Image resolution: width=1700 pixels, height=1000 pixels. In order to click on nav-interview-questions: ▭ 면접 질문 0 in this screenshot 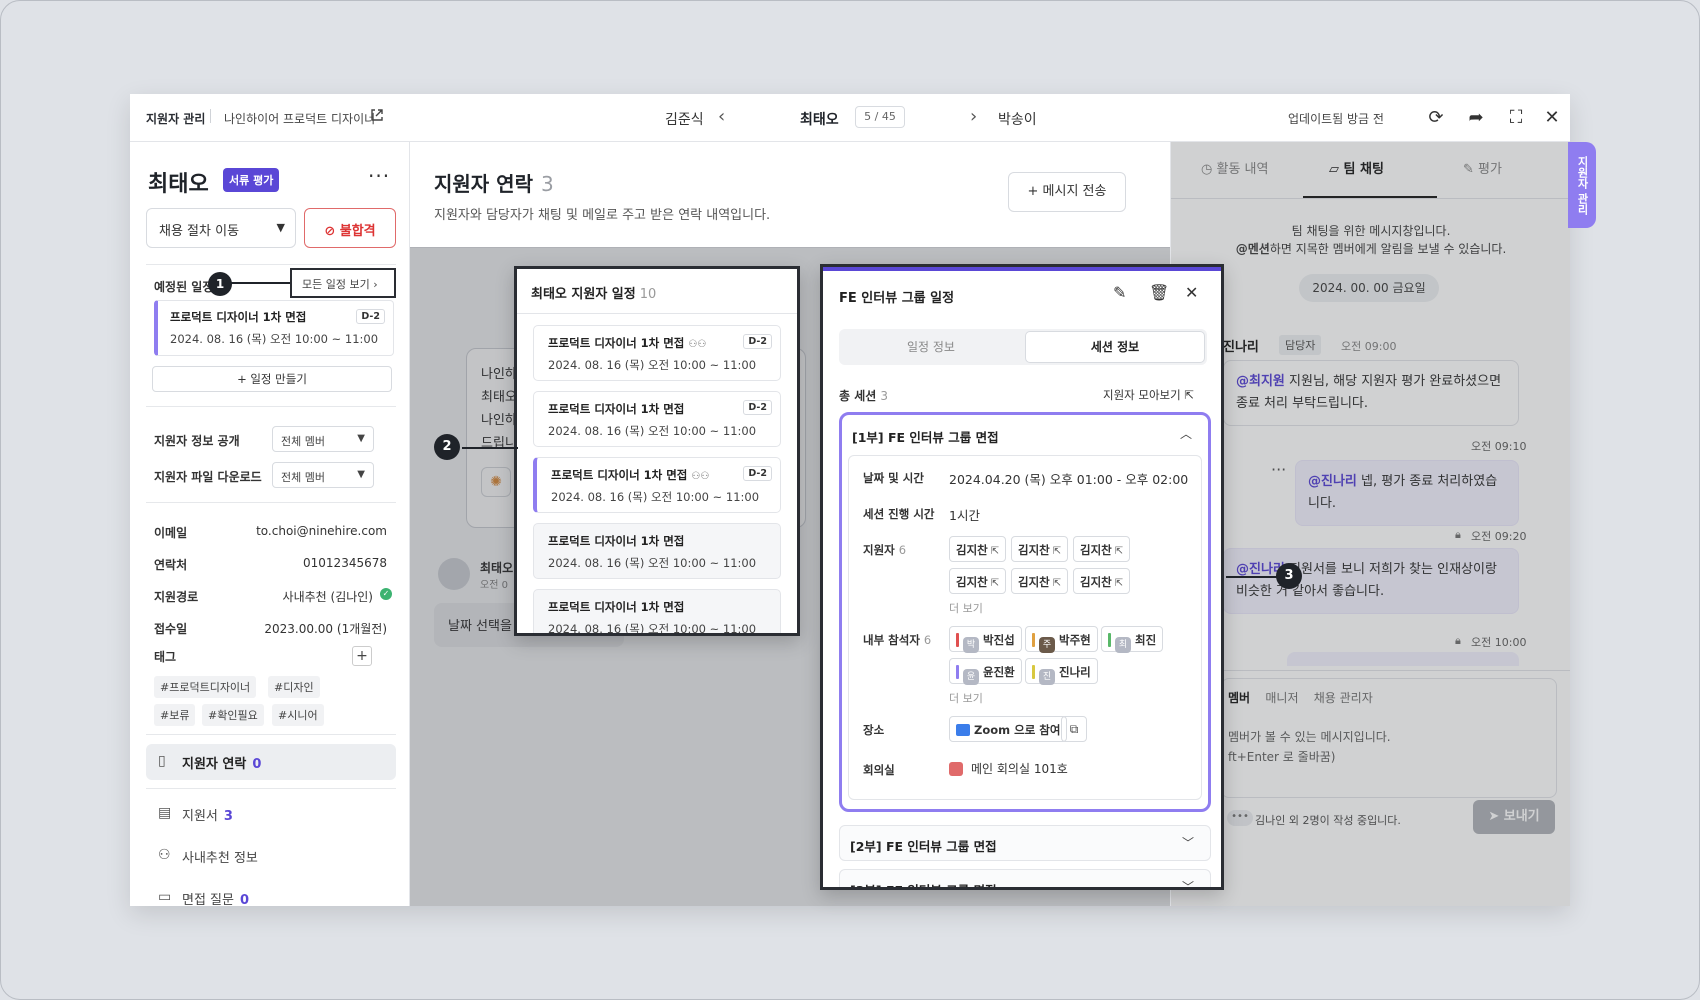, I will do `click(271, 893)`.